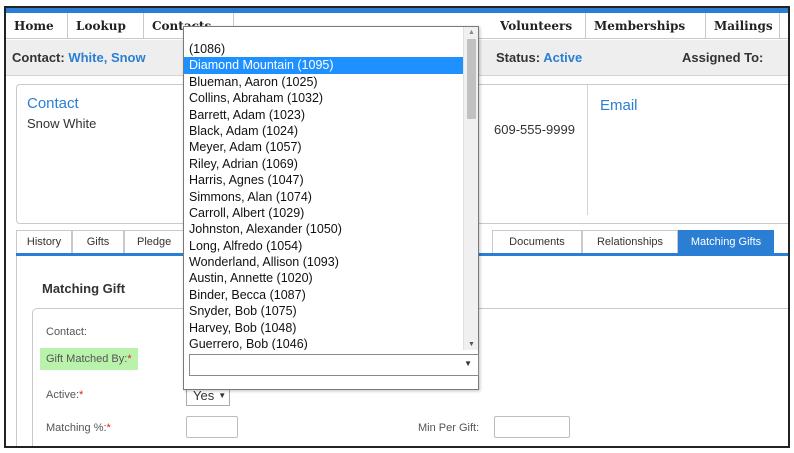 This screenshot has height=453, width=794. I want to click on scroll-up-arrow-icon: ▲, so click(471, 32).